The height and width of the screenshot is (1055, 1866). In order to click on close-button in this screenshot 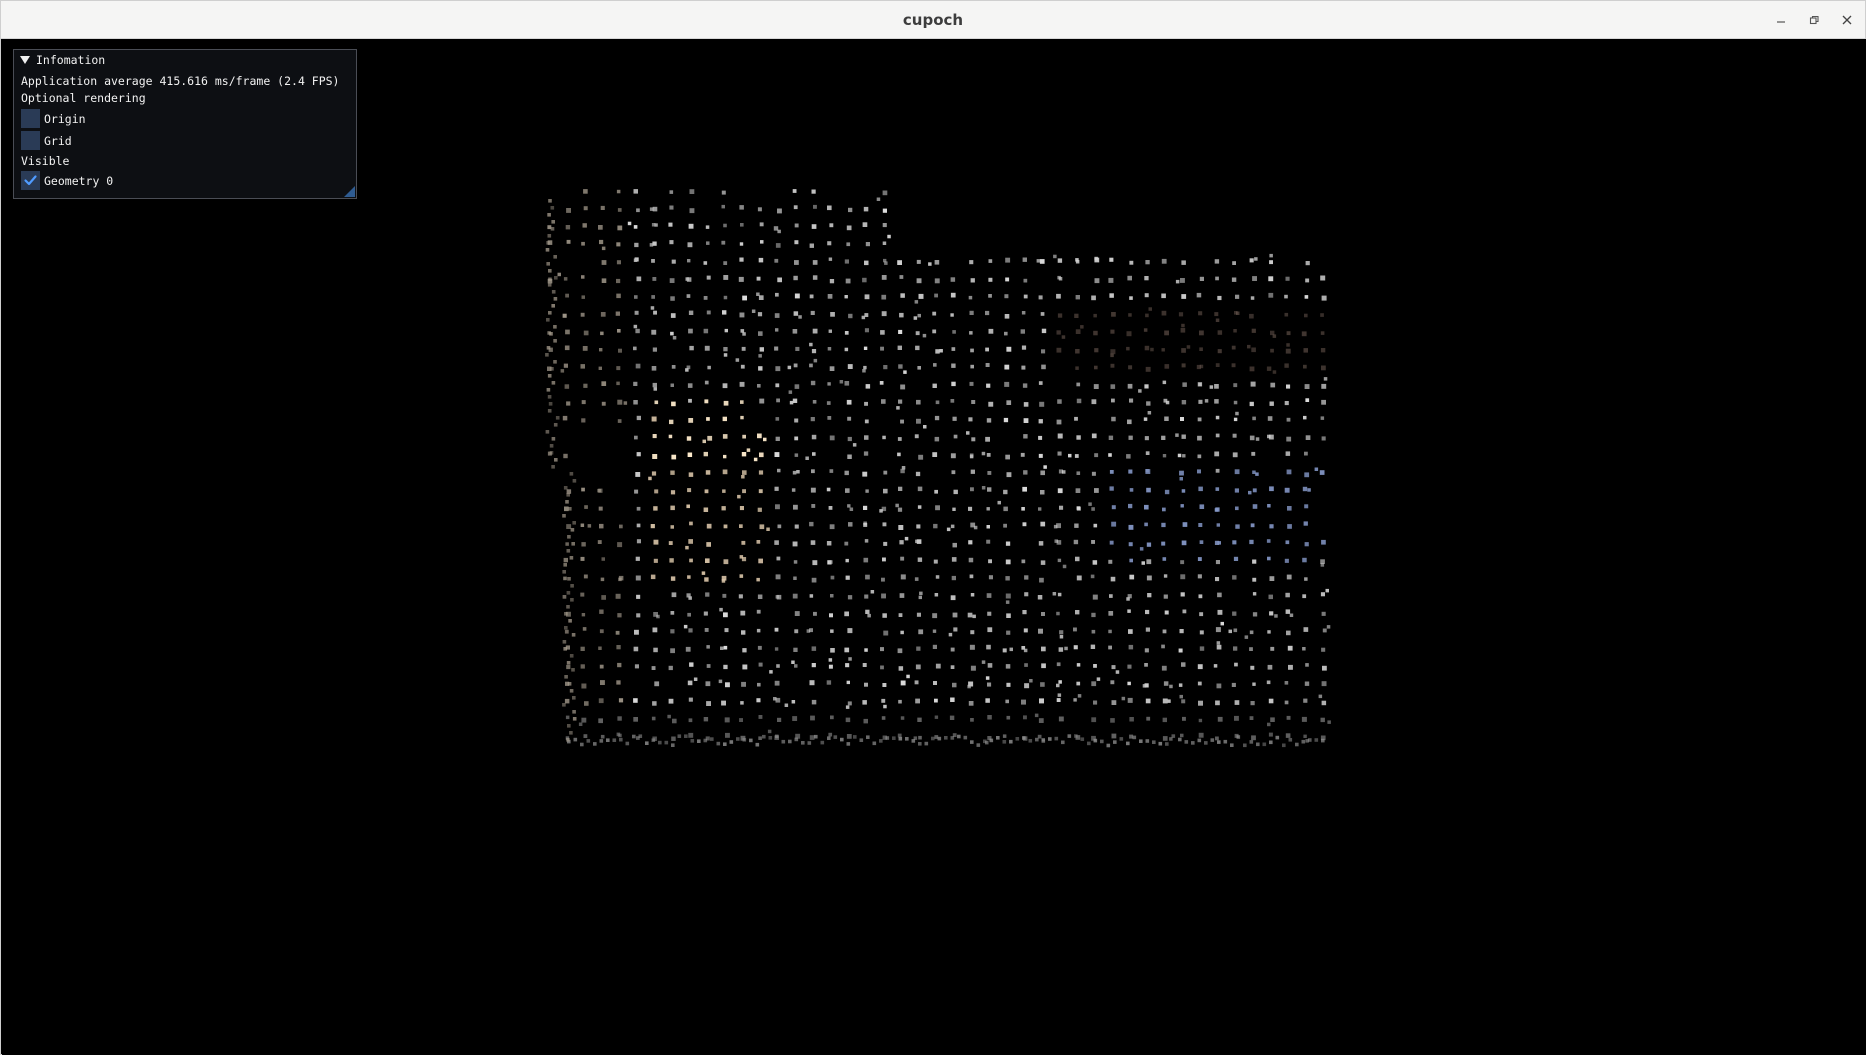, I will do `click(1847, 20)`.